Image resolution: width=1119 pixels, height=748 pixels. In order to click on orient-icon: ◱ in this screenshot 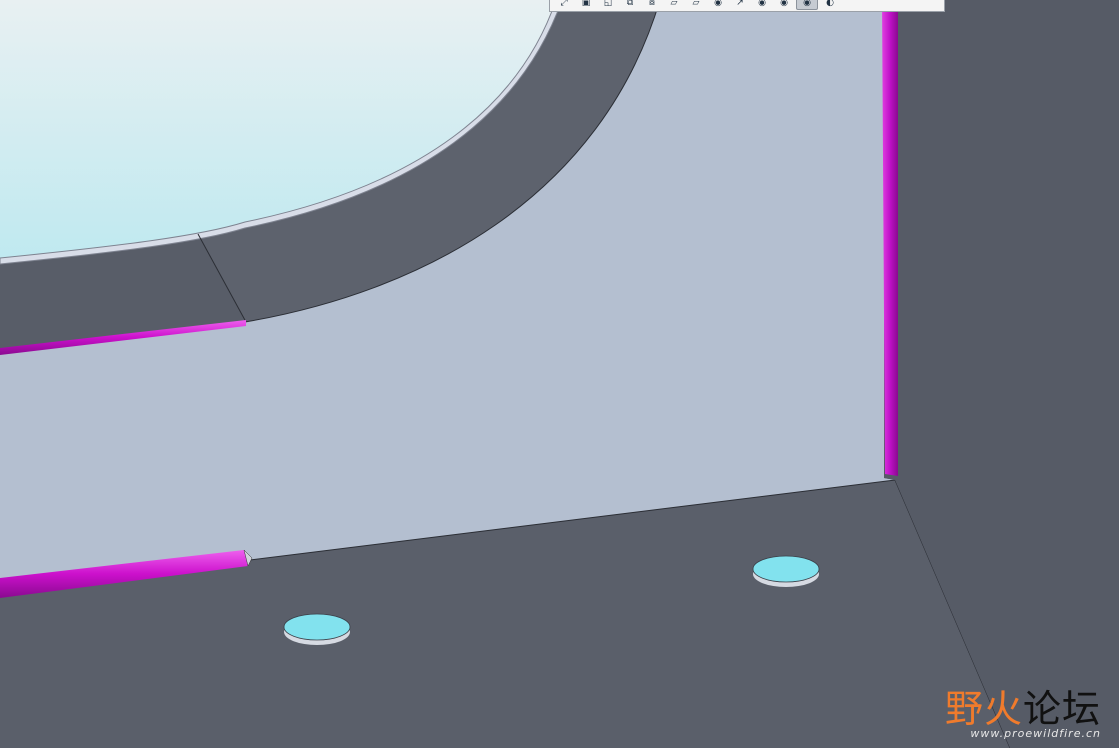, I will do `click(608, 4)`.